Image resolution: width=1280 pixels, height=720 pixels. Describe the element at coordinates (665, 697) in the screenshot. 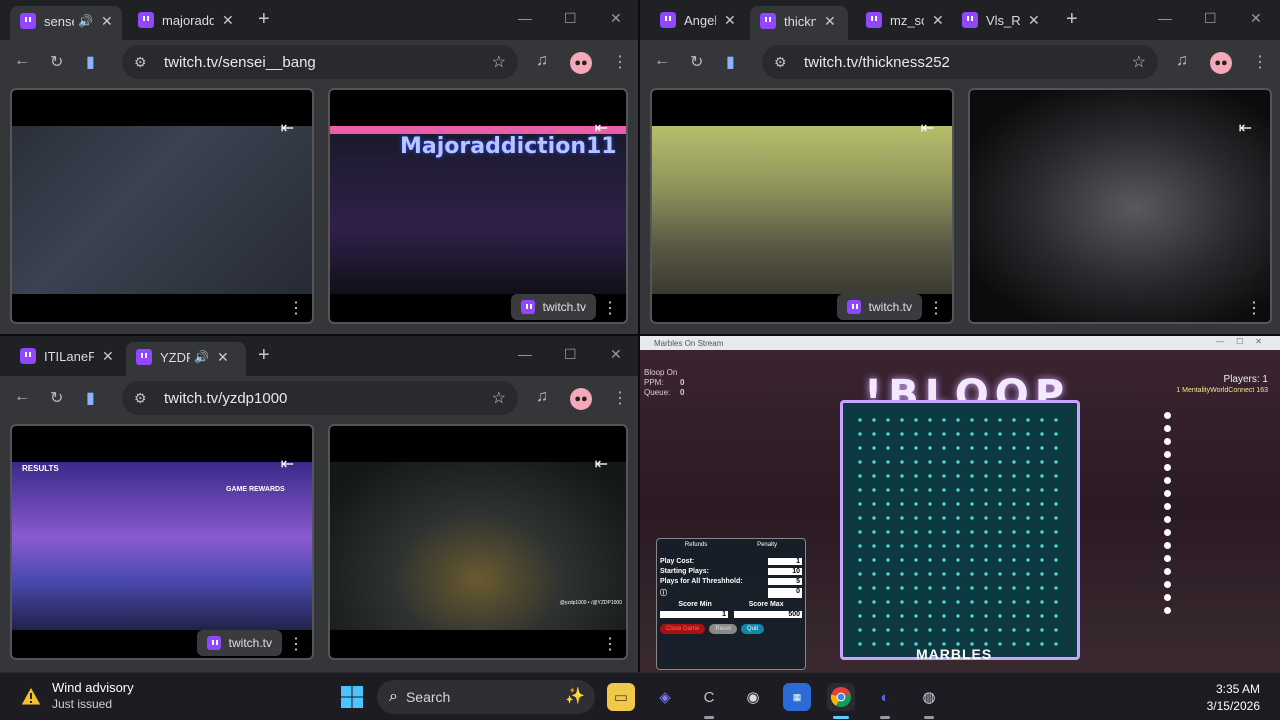

I see `app-diamond-icon: ◈` at that location.